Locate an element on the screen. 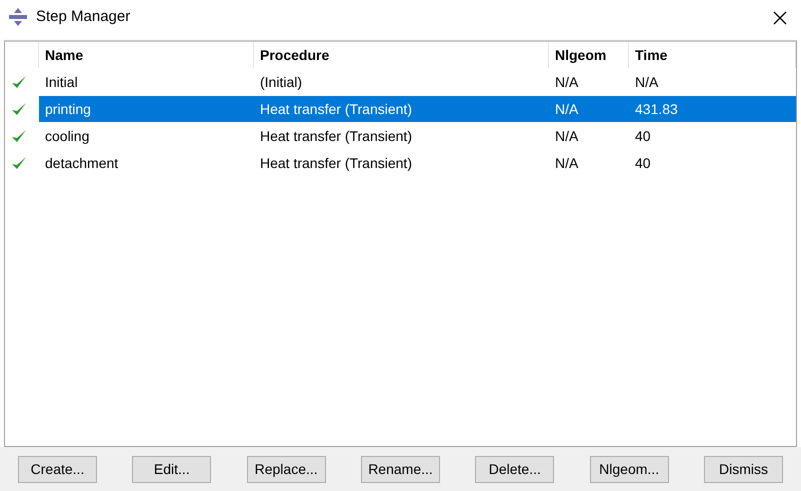 The image size is (801, 491). column-header: Nlgeom is located at coordinates (589, 55).